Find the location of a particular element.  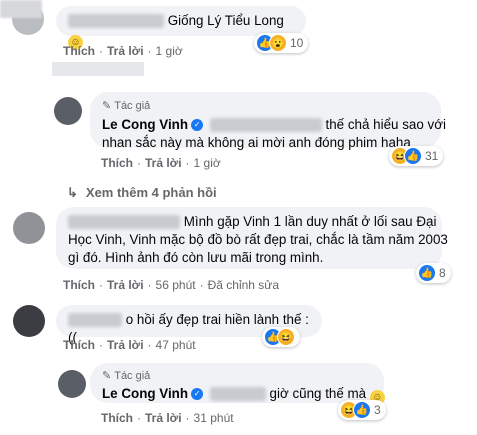

reaction-summary: 👍 😮 10 is located at coordinates (281, 43).